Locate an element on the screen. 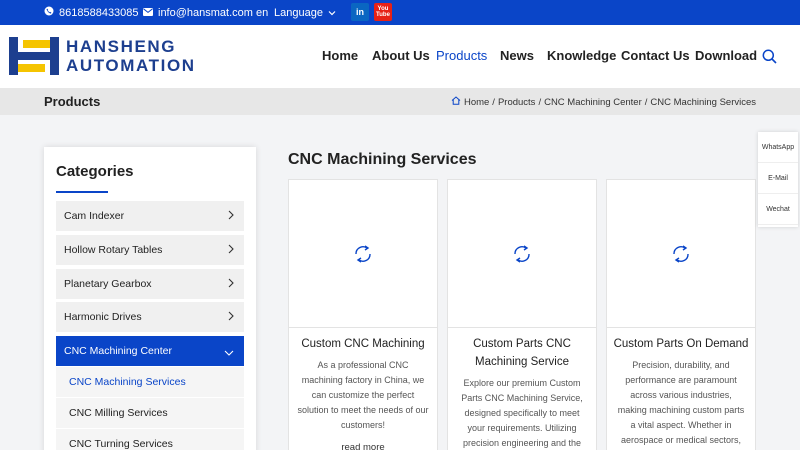 This screenshot has width=800, height=450. nav-knowledge: Knowledge is located at coordinates (581, 55).